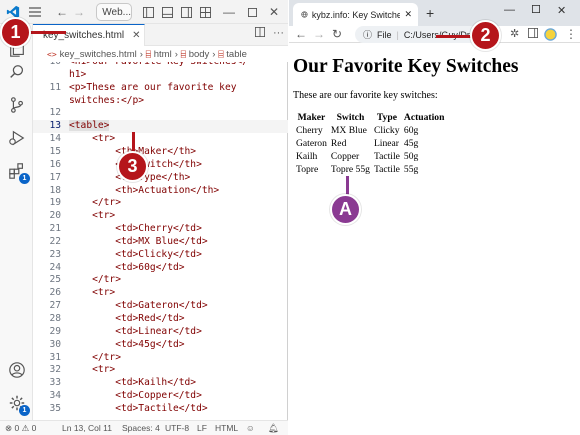  I want to click on code-line: 17 <th>Type</th>, so click(160, 178).